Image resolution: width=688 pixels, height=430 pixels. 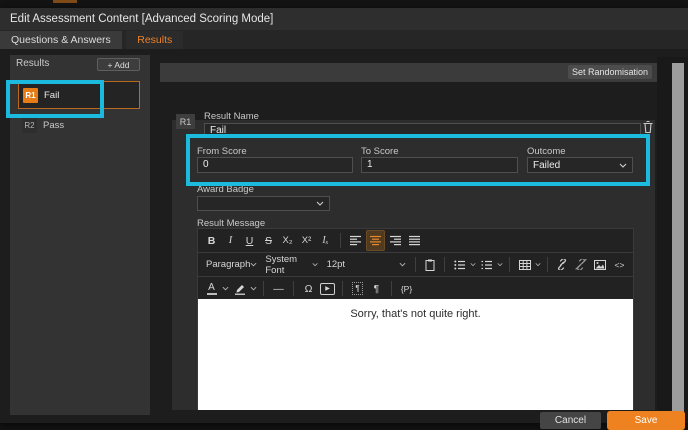 I want to click on font-size-value: 12pt, so click(x=336, y=264).